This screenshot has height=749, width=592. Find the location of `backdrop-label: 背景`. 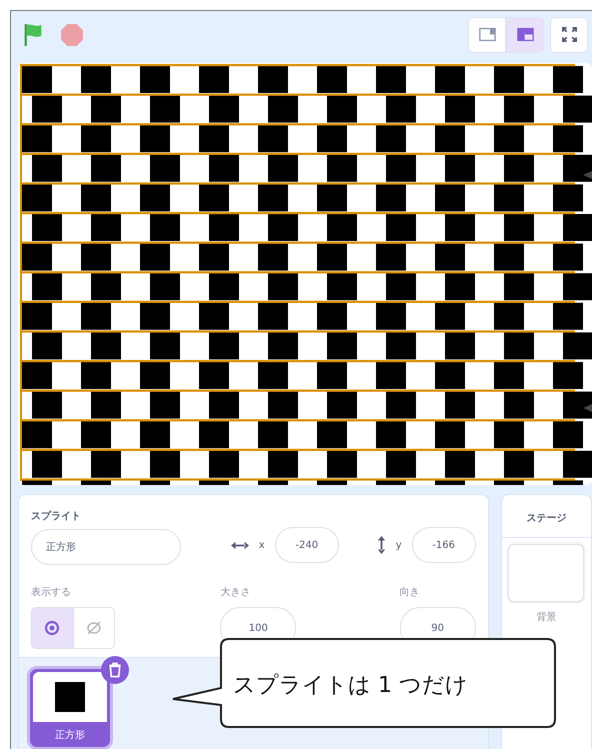

backdrop-label: 背景 is located at coordinates (546, 617).